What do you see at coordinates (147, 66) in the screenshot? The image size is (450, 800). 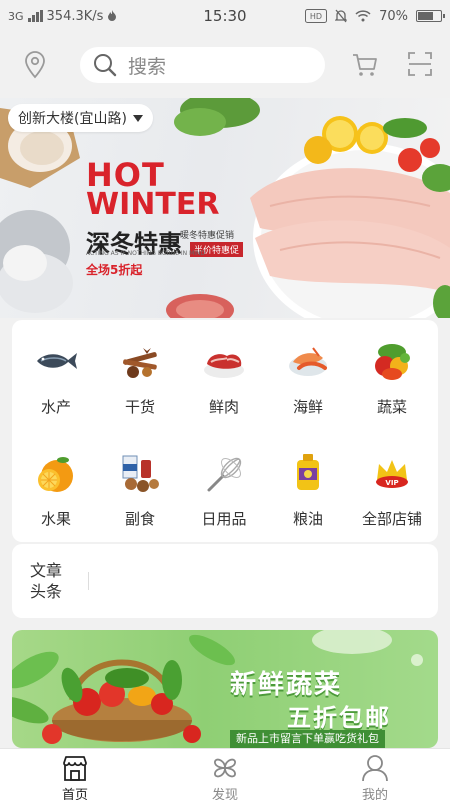 I see `search-placeholder: 搜索` at bounding box center [147, 66].